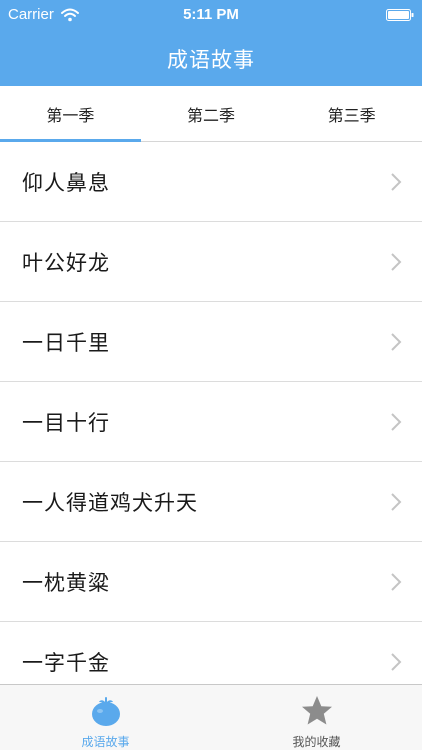  Describe the element at coordinates (211, 262) in the screenshot. I see `list-item: 叶公好龙` at that location.